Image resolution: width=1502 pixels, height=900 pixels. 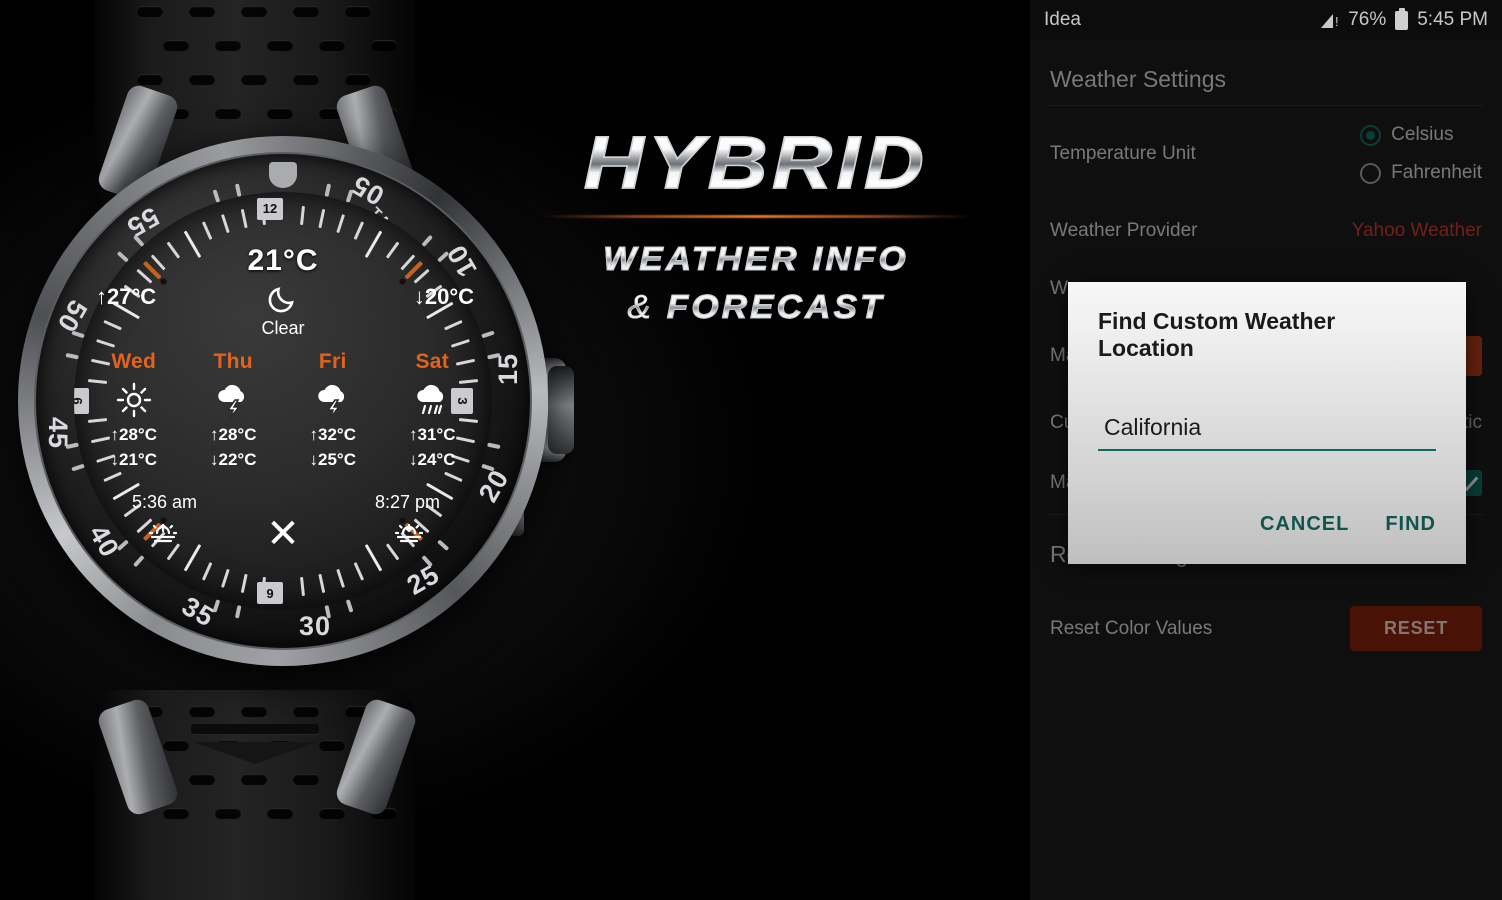 I want to click on status-bar-right: ! 76% 5:45 PM, so click(x=1403, y=19).